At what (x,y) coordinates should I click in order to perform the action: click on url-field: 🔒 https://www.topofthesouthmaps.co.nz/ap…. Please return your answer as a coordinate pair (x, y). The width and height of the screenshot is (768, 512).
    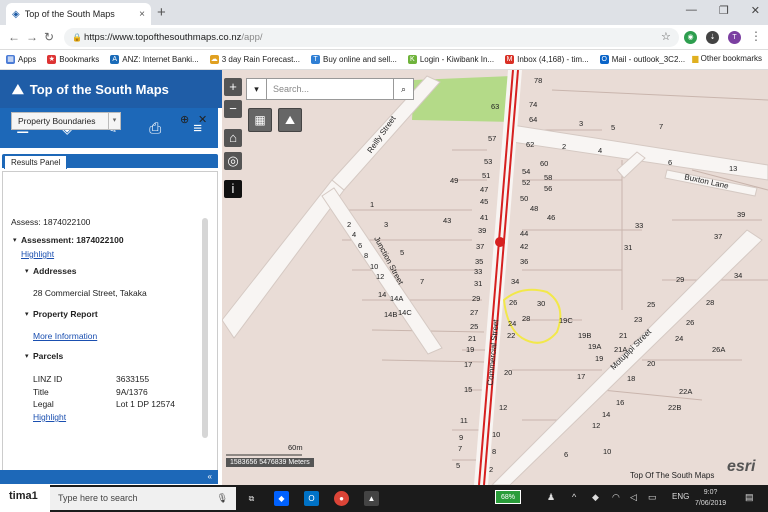
    Looking at the image, I should click on (371, 37).